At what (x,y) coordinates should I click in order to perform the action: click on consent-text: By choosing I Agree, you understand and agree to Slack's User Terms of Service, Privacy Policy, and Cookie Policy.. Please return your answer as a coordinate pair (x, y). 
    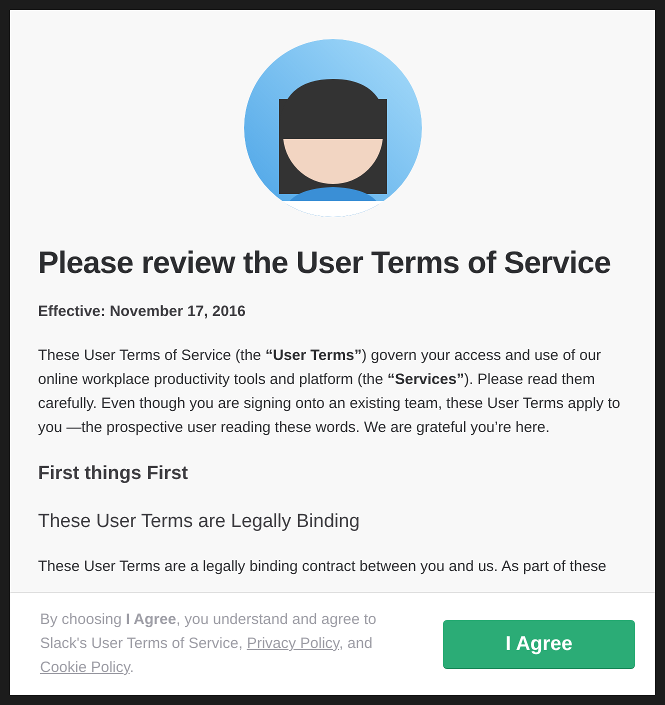
    Looking at the image, I should click on (209, 644).